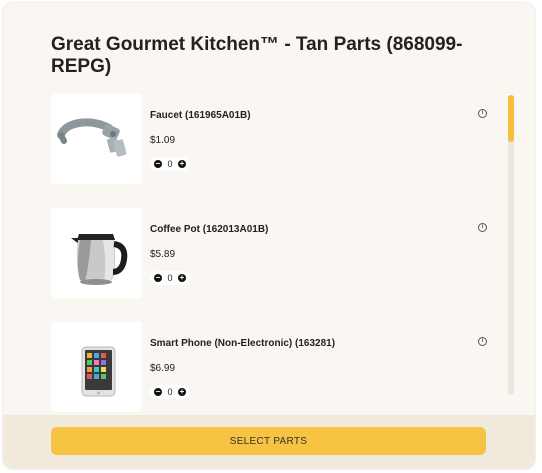 The image size is (542, 473). What do you see at coordinates (511, 118) in the screenshot?
I see `scrollbar-thumb` at bounding box center [511, 118].